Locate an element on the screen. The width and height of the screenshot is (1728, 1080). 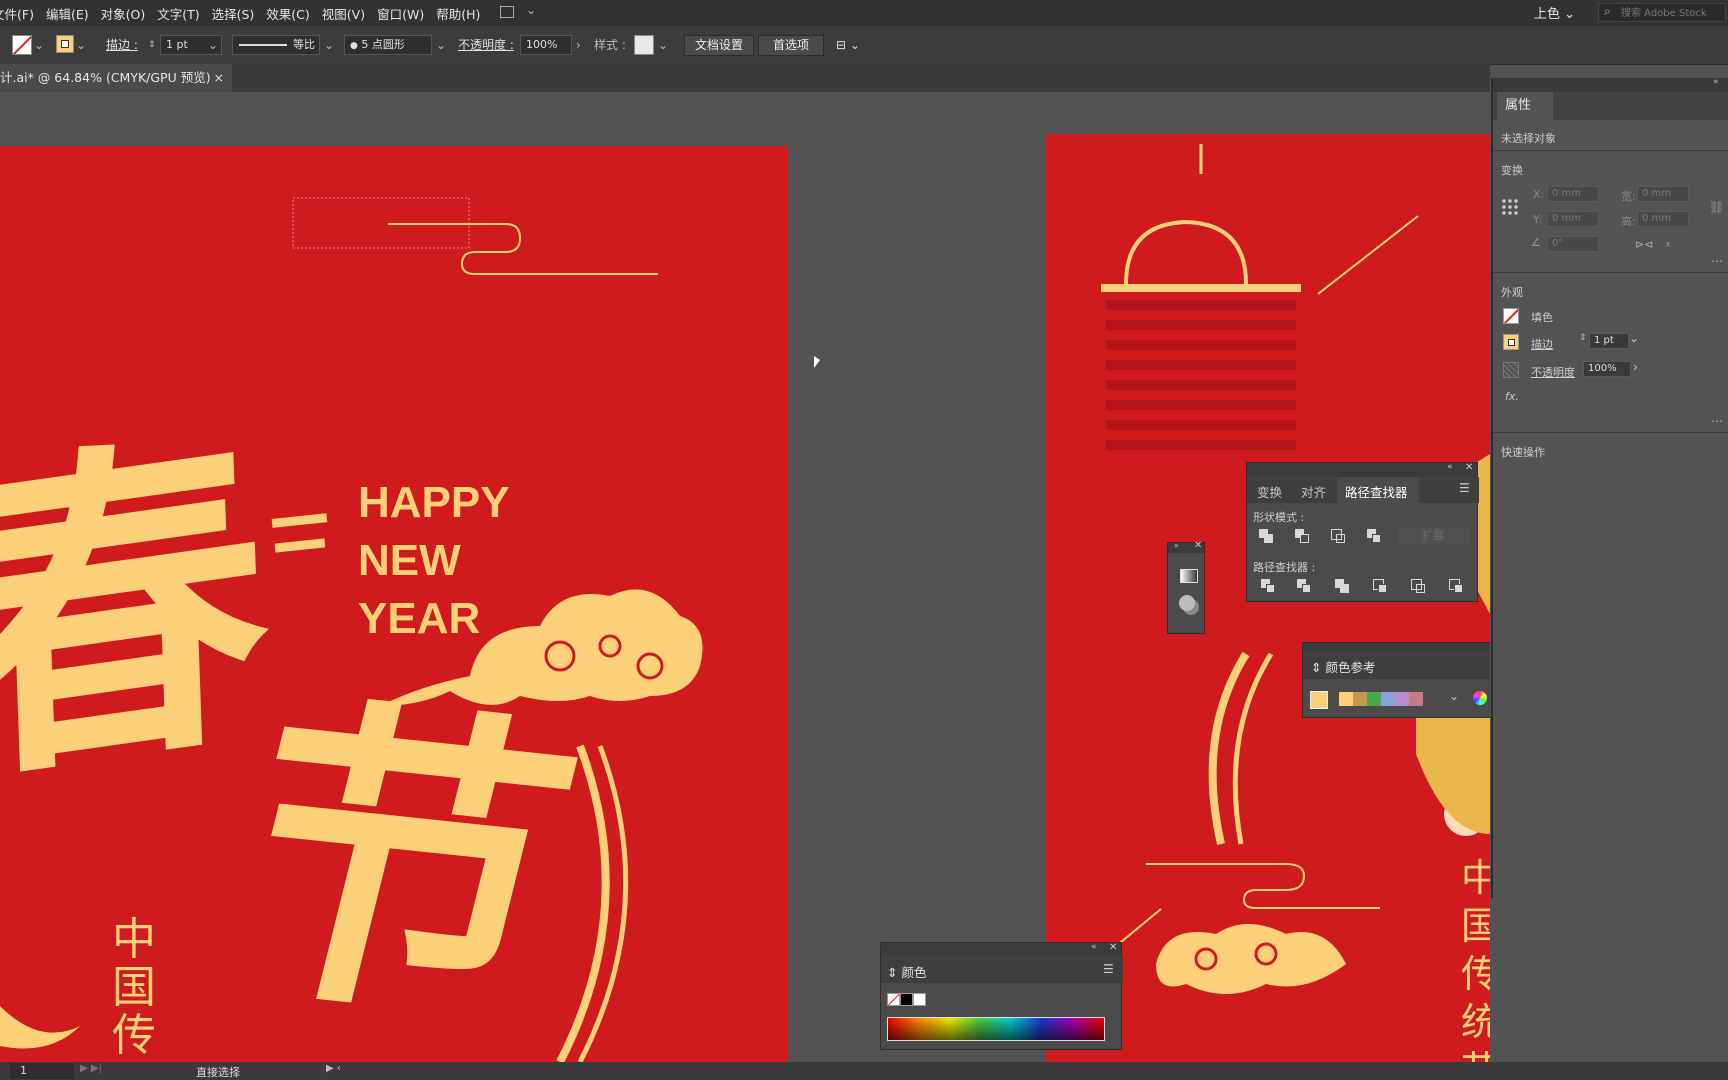
status-menu-icon: ▶ ‹ is located at coordinates (333, 1068).